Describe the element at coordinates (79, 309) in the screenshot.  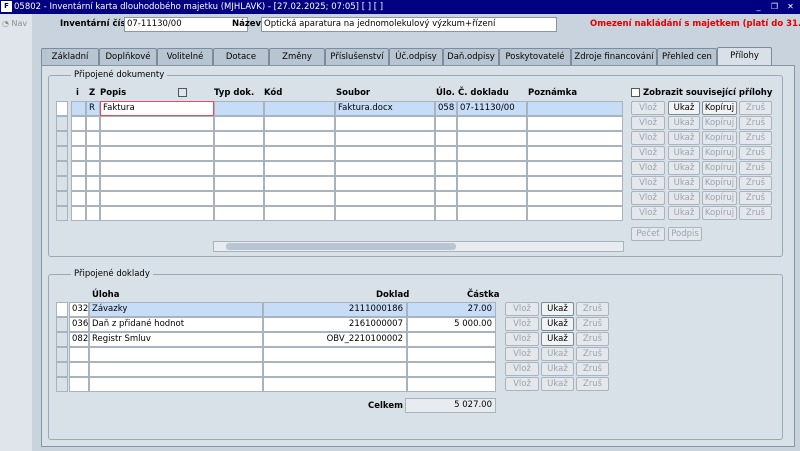
I see `dokl-cell-code: 032` at that location.